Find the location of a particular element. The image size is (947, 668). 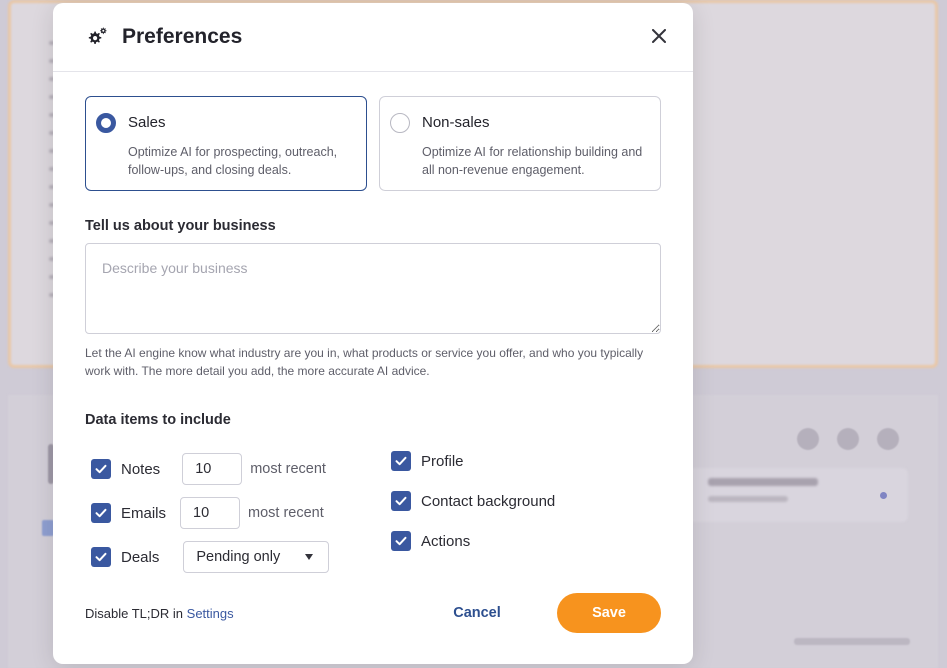

actions-checkbox is located at coordinates (401, 541).